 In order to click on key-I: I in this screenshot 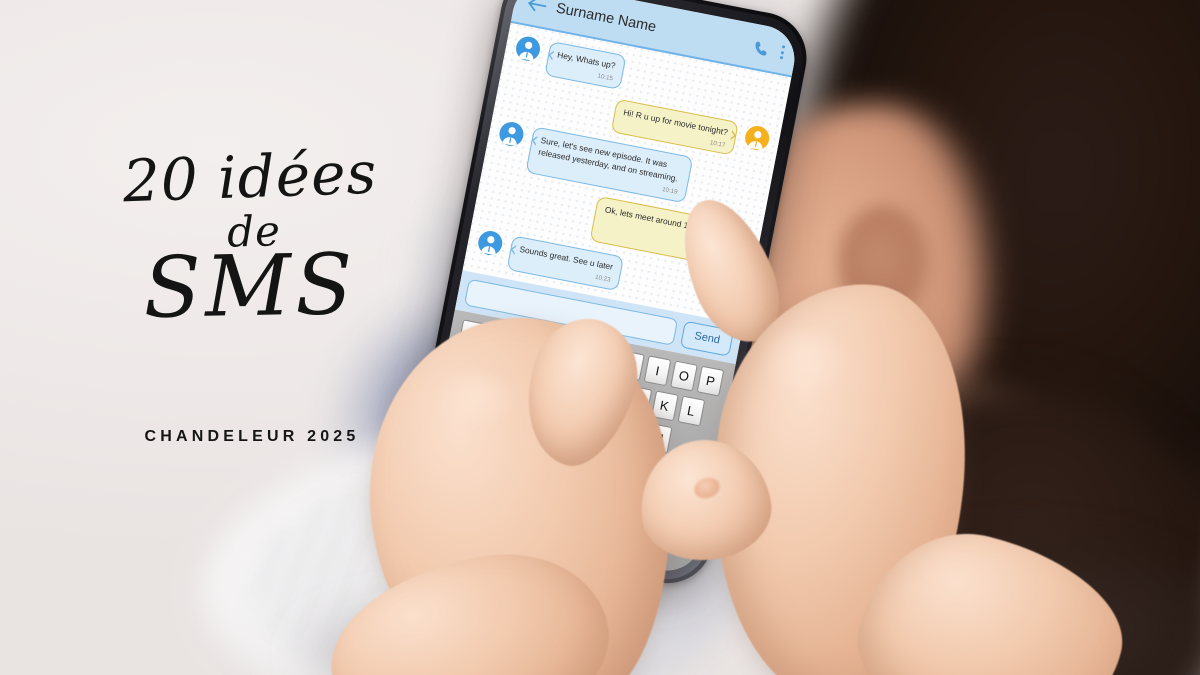, I will do `click(657, 371)`.